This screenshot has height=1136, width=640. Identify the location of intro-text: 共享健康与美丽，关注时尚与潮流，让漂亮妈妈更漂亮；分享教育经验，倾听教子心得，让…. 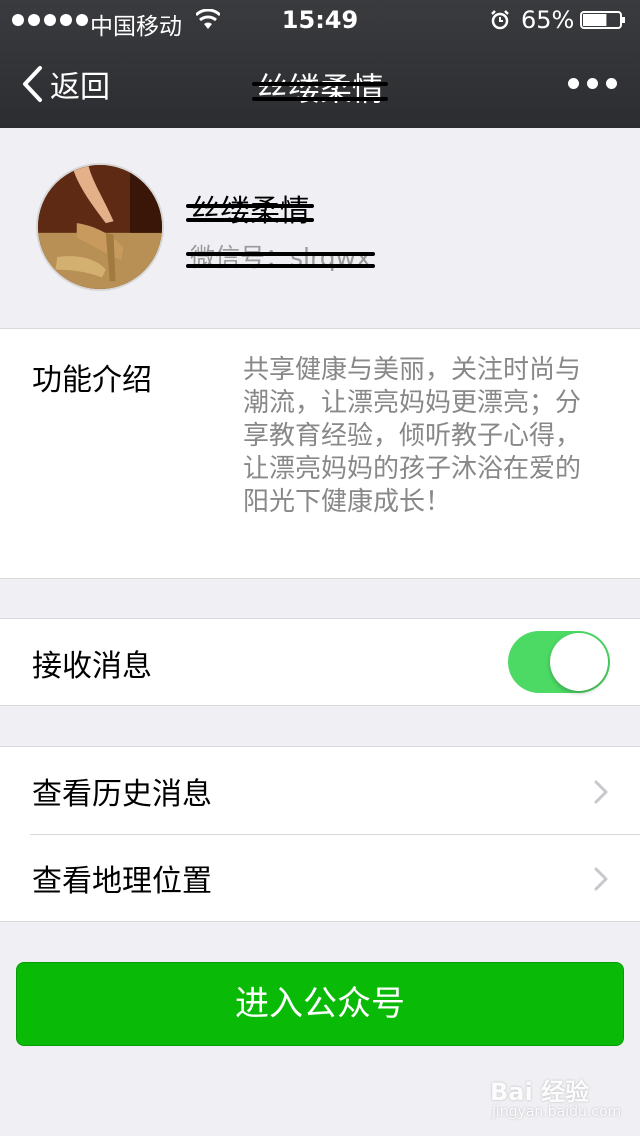
(412, 436).